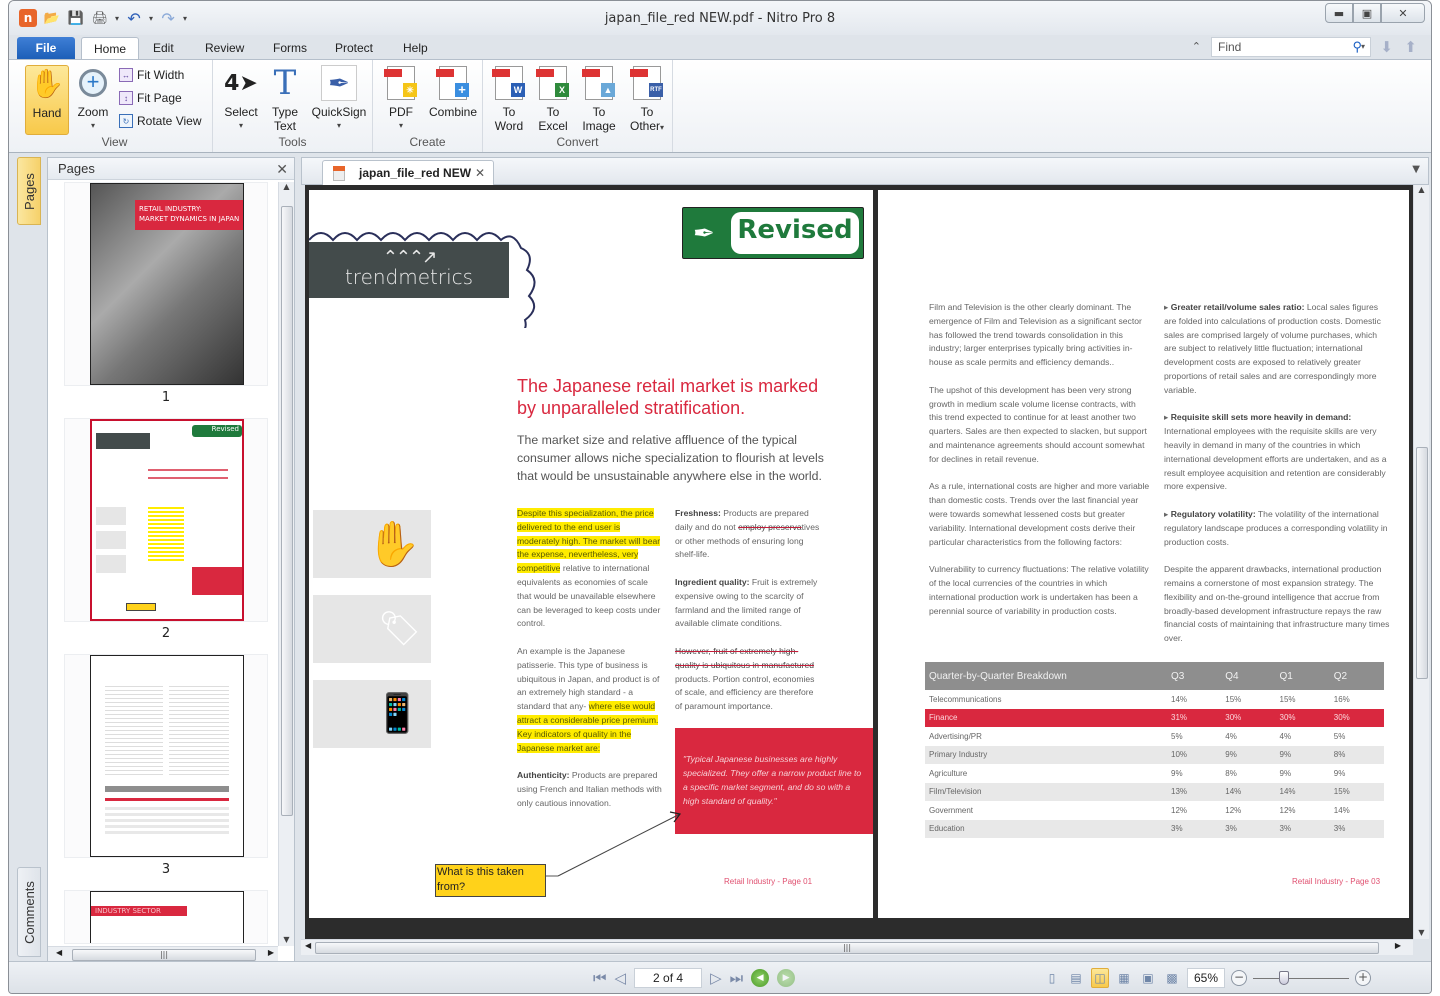  What do you see at coordinates (151, 75) in the screenshot?
I see `fit-width-button: ↔ Fit Width` at bounding box center [151, 75].